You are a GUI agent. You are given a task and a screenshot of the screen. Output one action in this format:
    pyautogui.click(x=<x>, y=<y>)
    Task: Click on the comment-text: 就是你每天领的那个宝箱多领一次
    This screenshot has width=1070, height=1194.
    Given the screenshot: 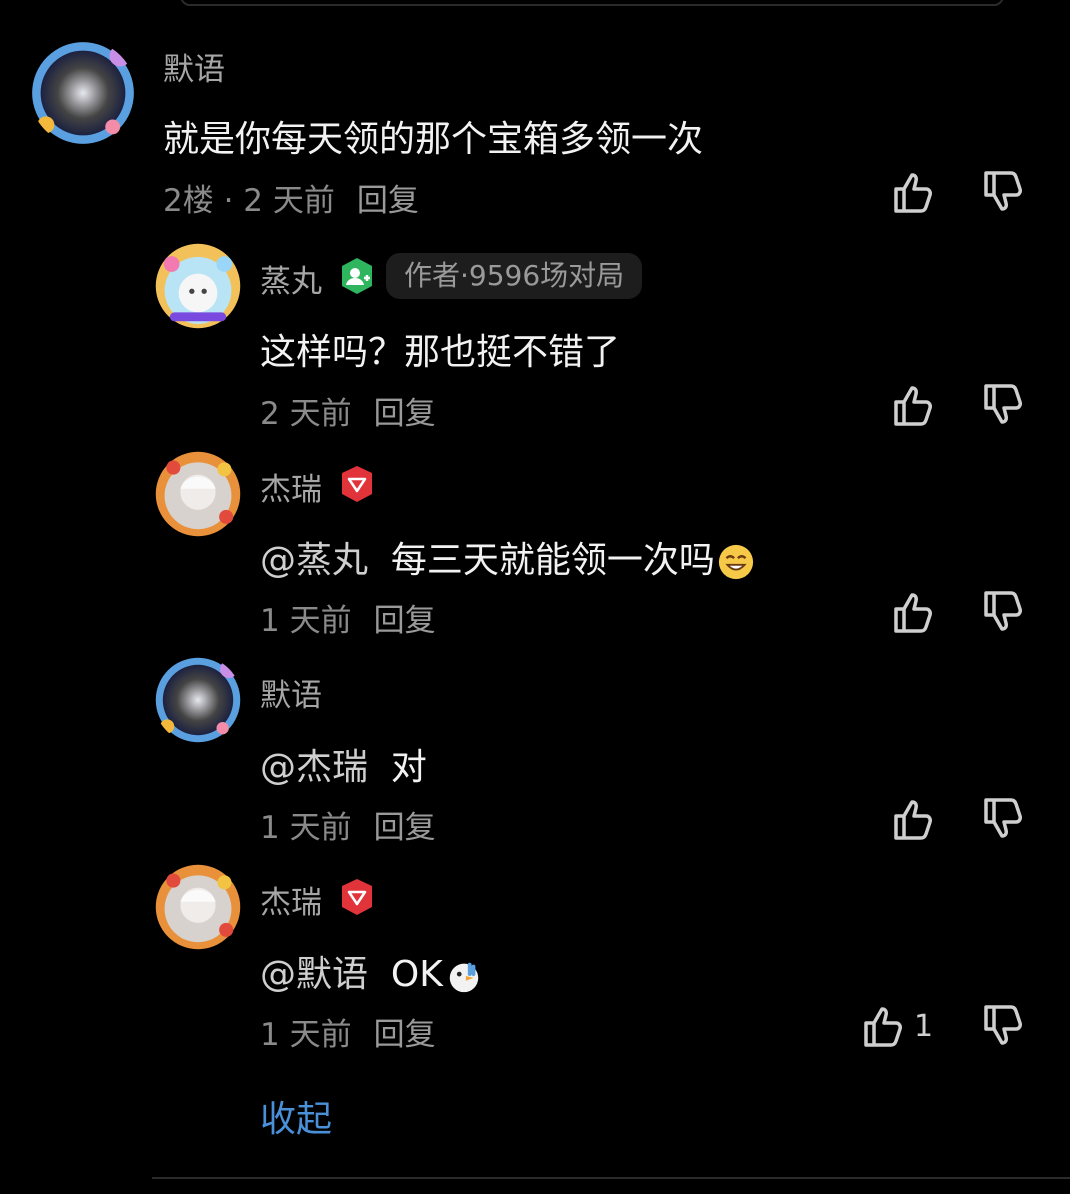 What is the action you would take?
    pyautogui.click(x=433, y=139)
    